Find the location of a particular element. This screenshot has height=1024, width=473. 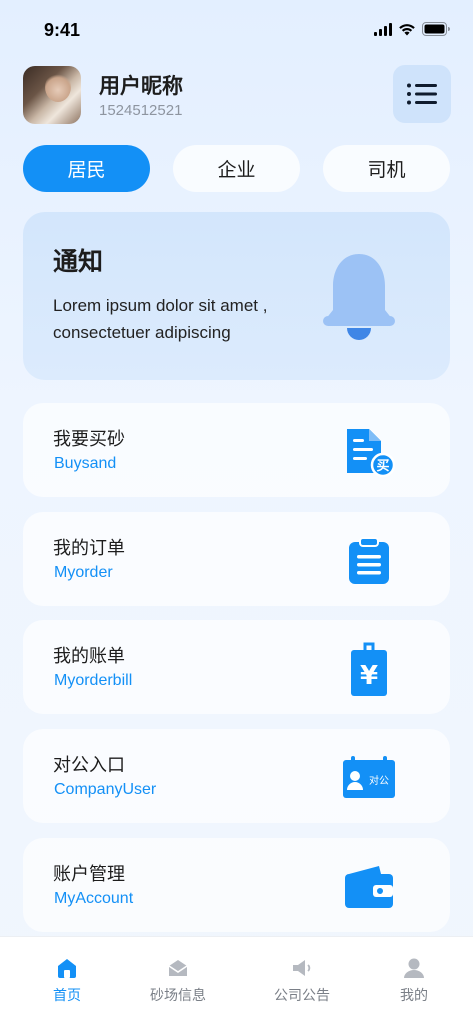

menu-label: 我的账单 is located at coordinates (89, 656).